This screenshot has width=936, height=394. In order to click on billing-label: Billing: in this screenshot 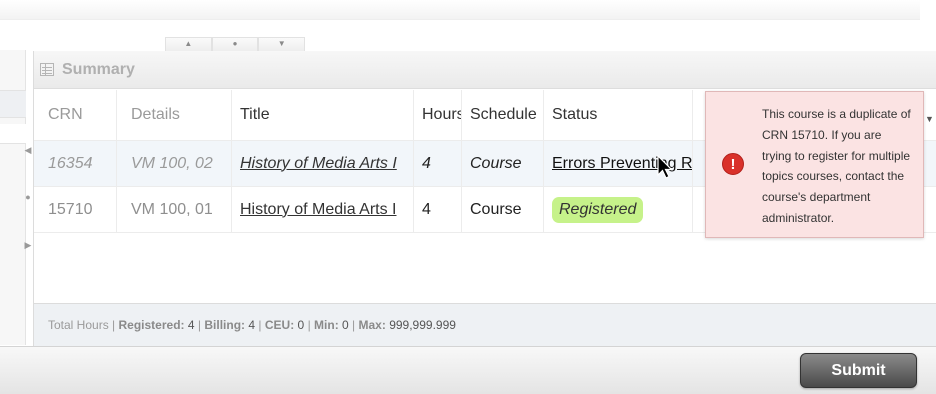, I will do `click(225, 325)`.